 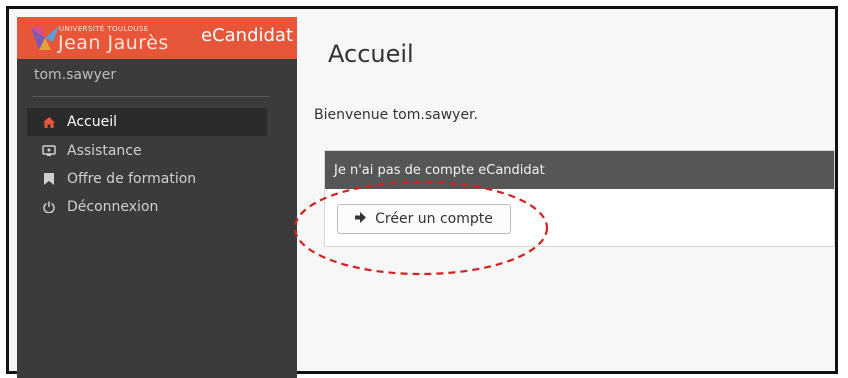 I want to click on sidebar-item-deconnexion: Déconnexion, so click(x=147, y=207).